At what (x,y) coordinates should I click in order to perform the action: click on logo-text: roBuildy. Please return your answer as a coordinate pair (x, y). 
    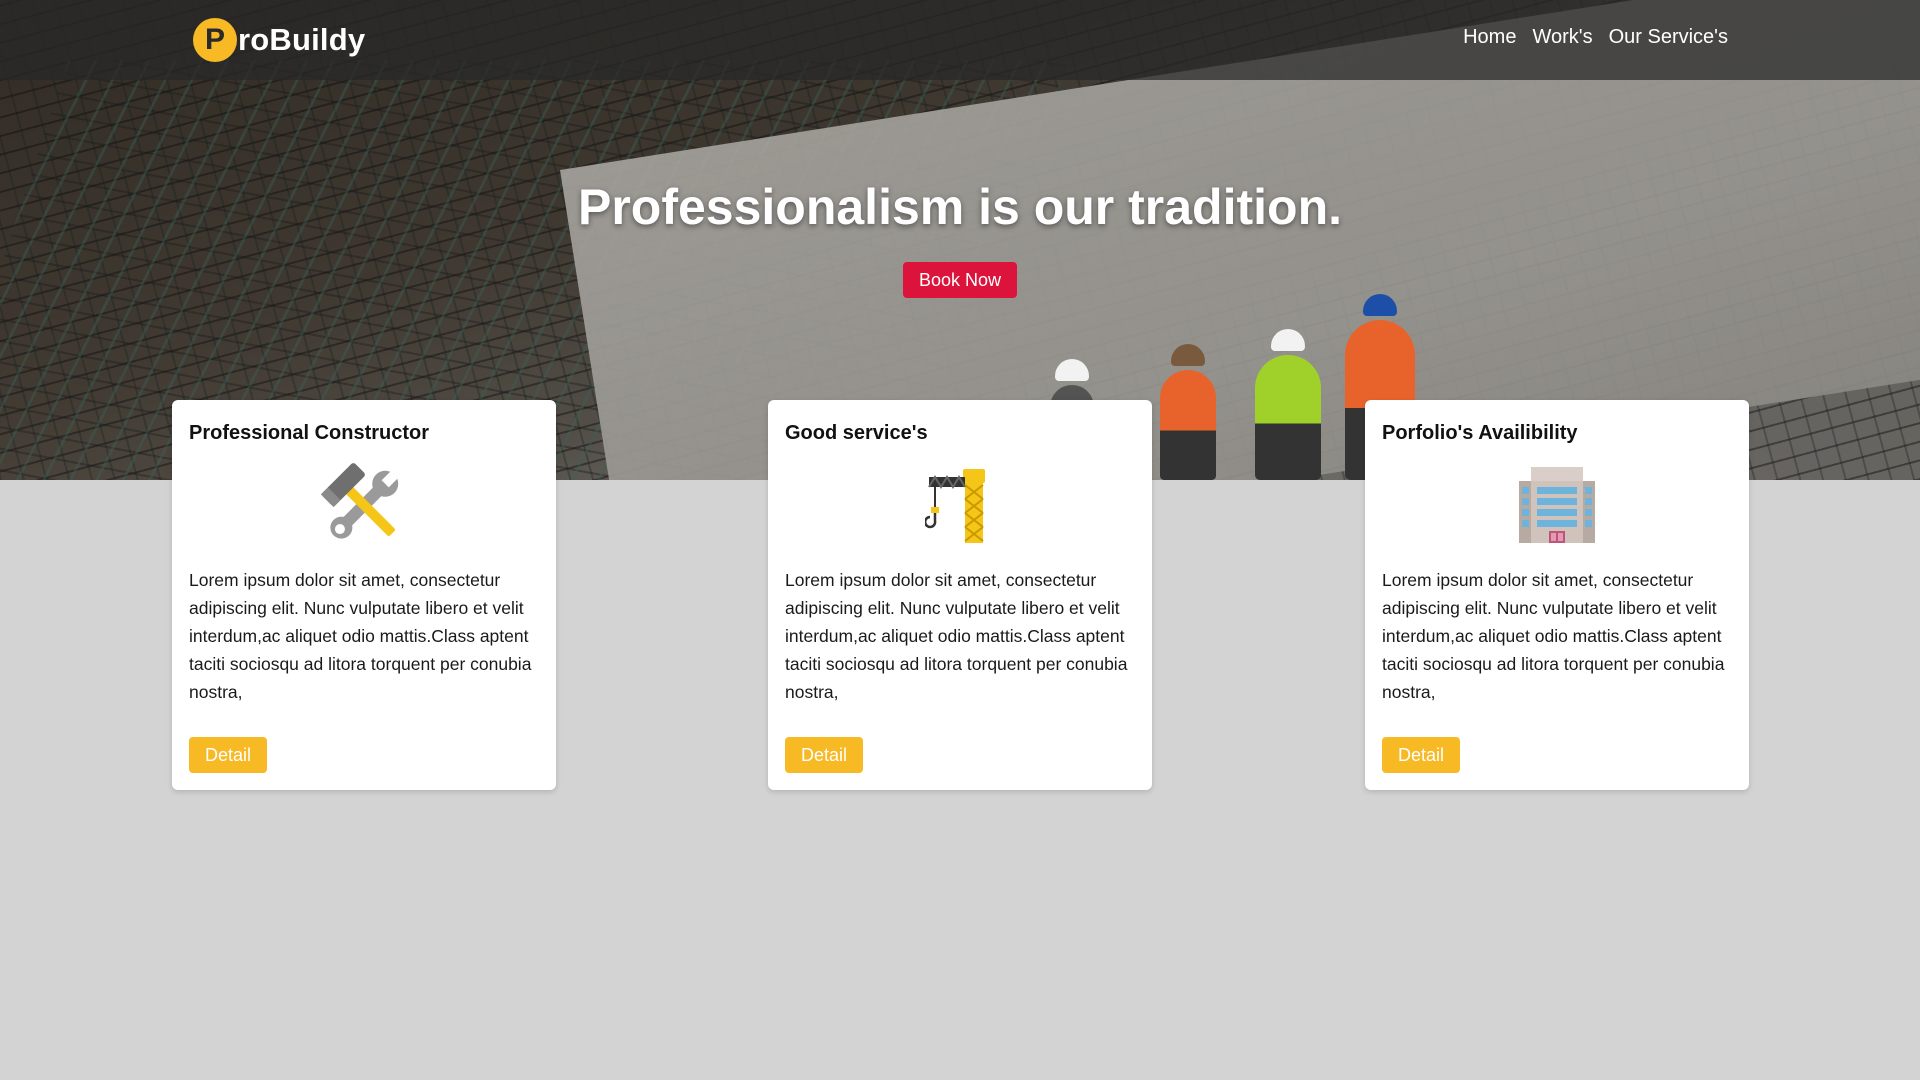
    Looking at the image, I should click on (302, 39).